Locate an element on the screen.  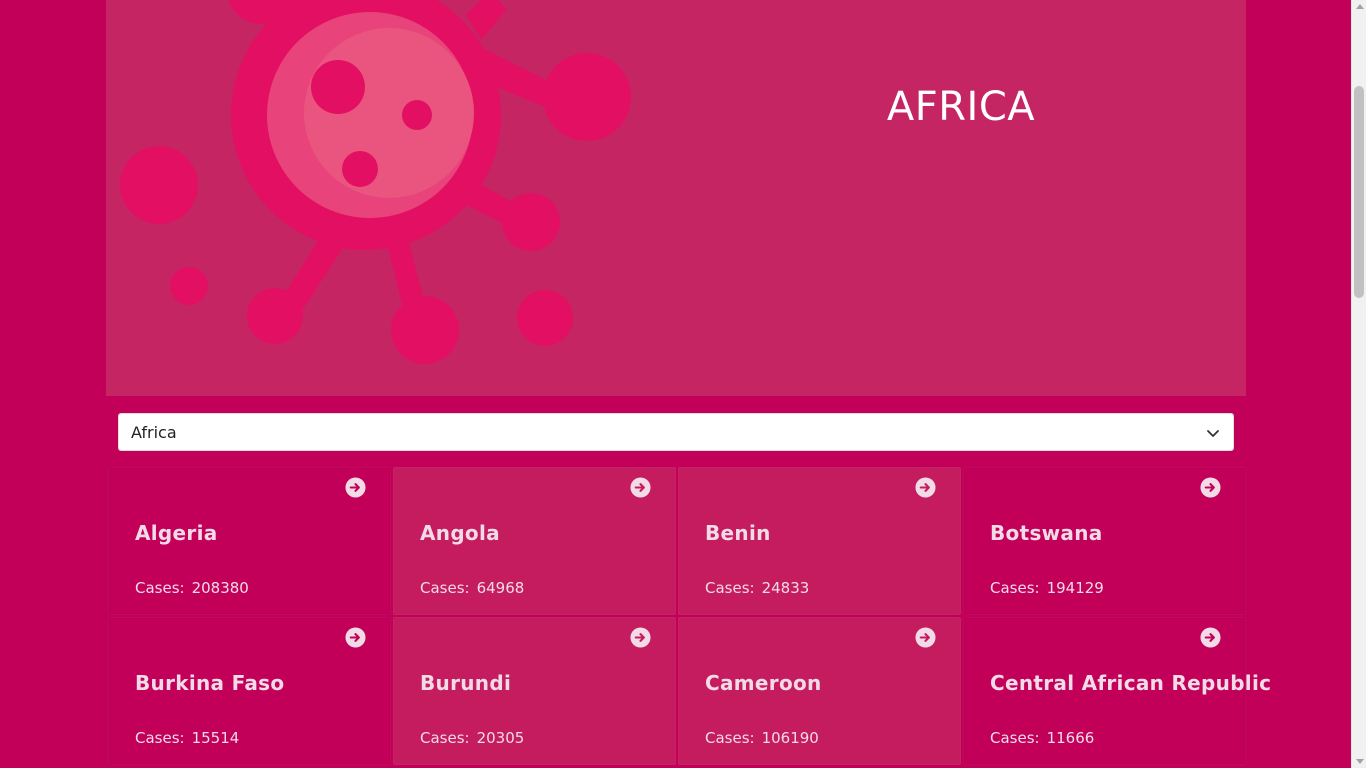
cases-value: 20305 is located at coordinates (500, 738).